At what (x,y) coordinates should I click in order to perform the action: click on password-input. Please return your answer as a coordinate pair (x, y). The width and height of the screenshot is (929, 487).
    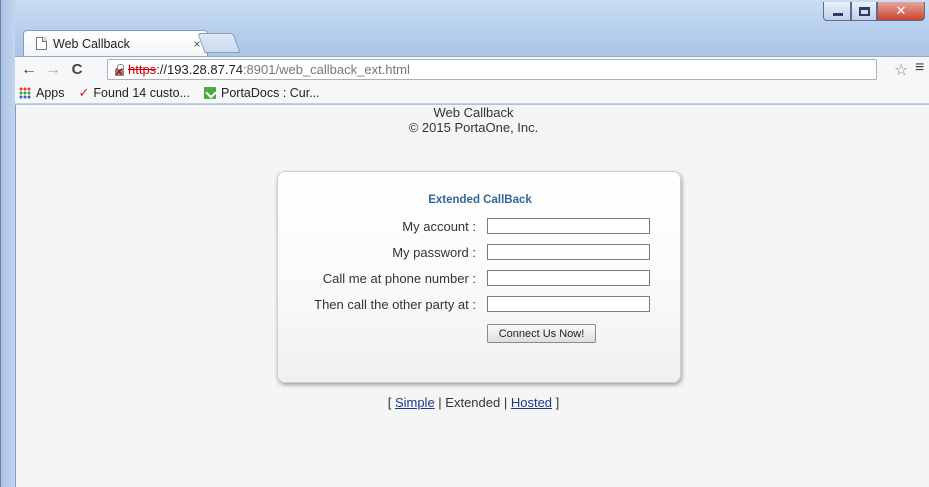
    Looking at the image, I should click on (568, 252).